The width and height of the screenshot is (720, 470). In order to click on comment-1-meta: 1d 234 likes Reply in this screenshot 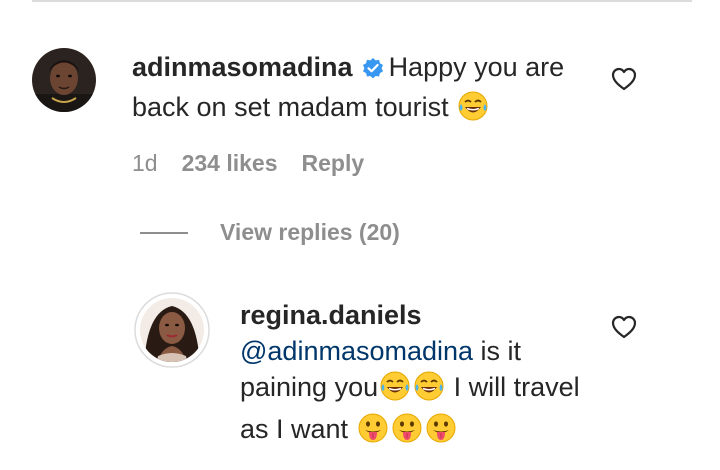, I will do `click(248, 163)`.